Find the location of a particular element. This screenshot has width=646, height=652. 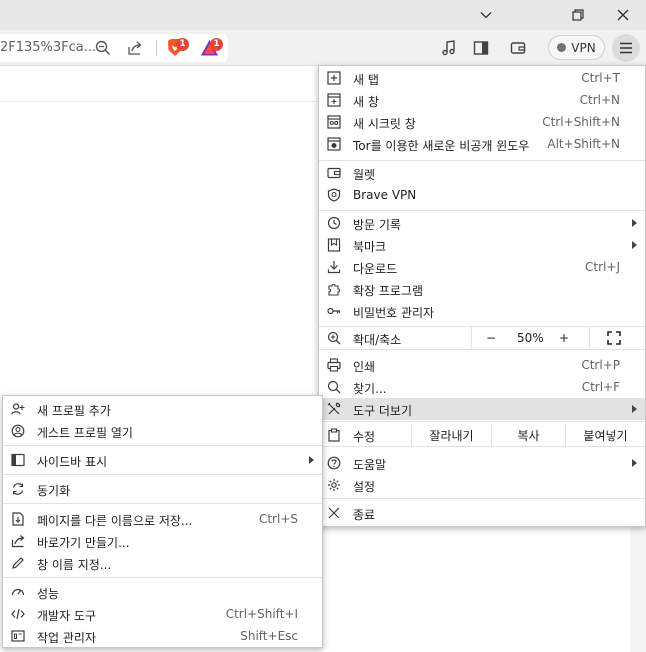

new-window-icon is located at coordinates (334, 100).